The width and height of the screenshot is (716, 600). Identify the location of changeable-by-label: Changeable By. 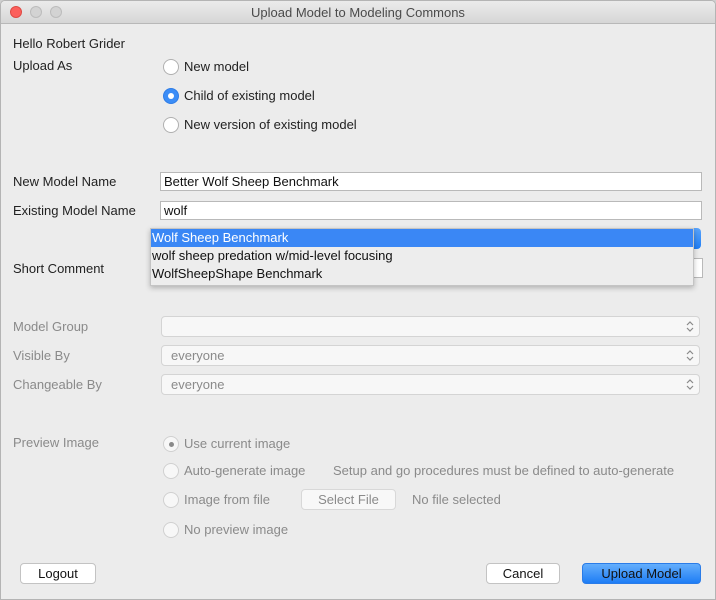
(57, 384).